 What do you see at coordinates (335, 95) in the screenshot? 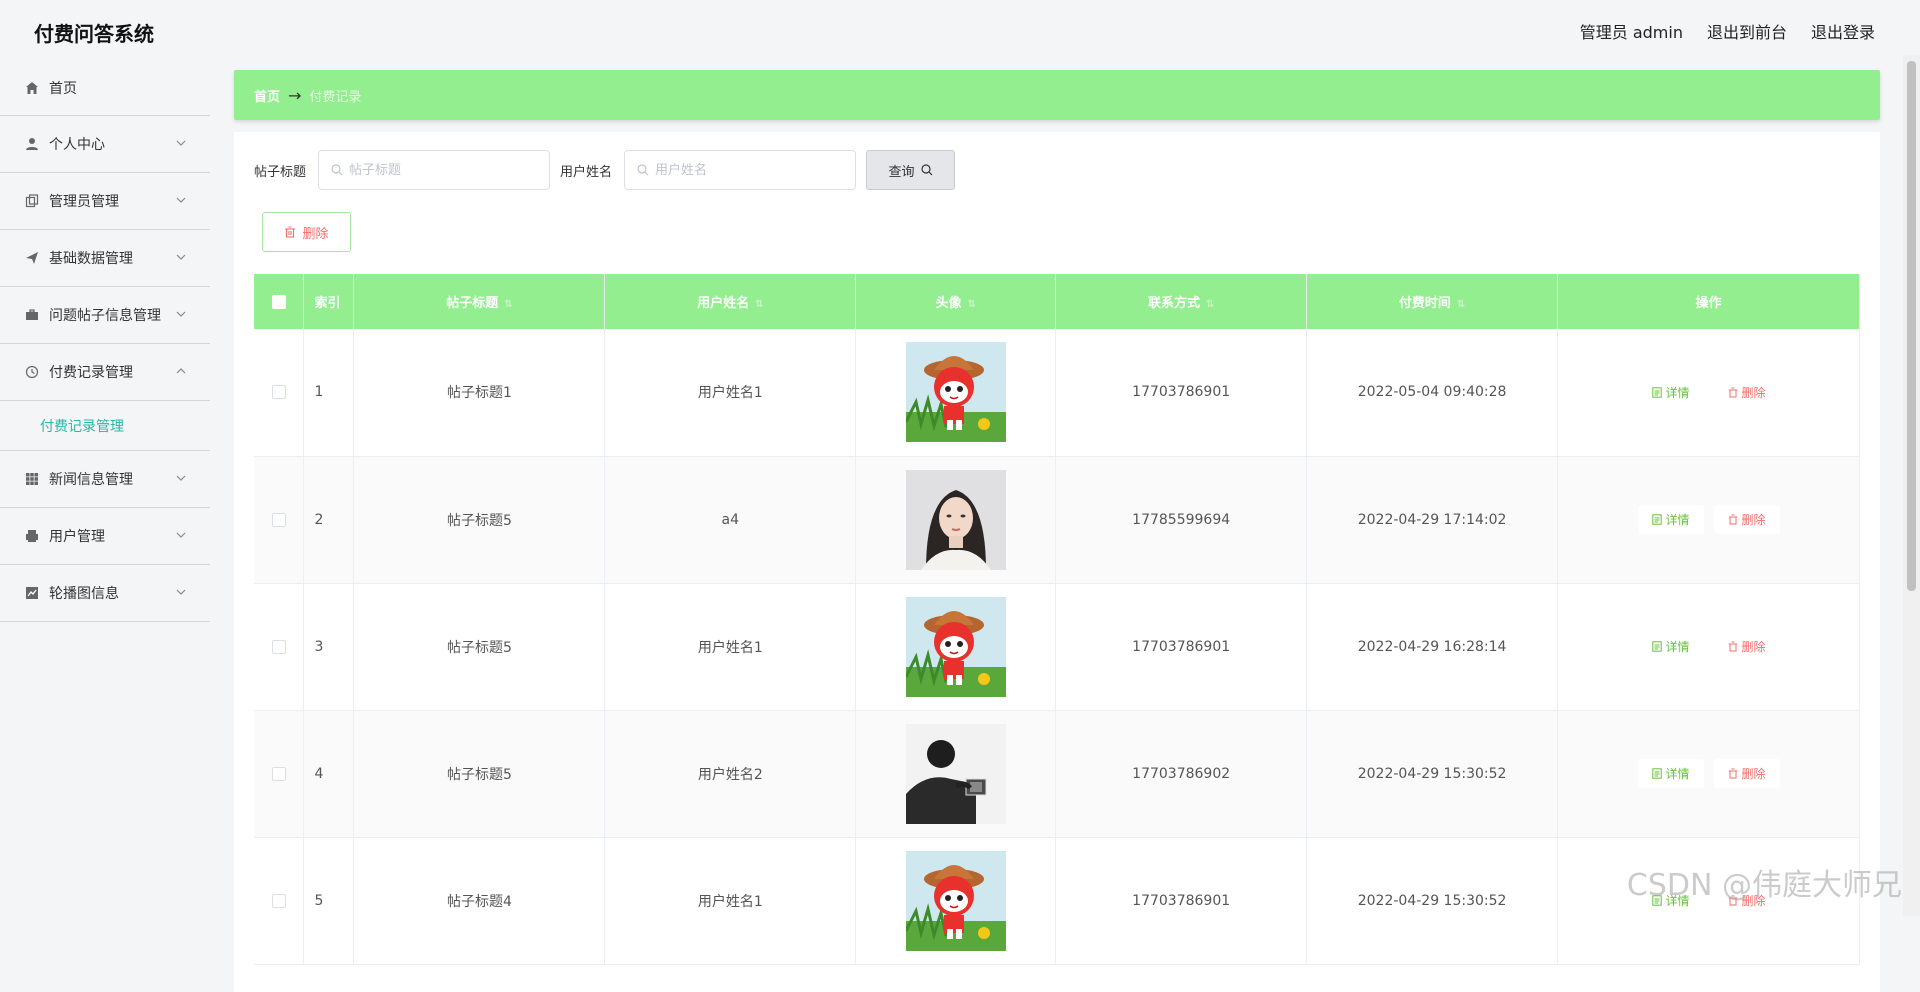
I see `breadcrumb-current: 付费记录` at bounding box center [335, 95].